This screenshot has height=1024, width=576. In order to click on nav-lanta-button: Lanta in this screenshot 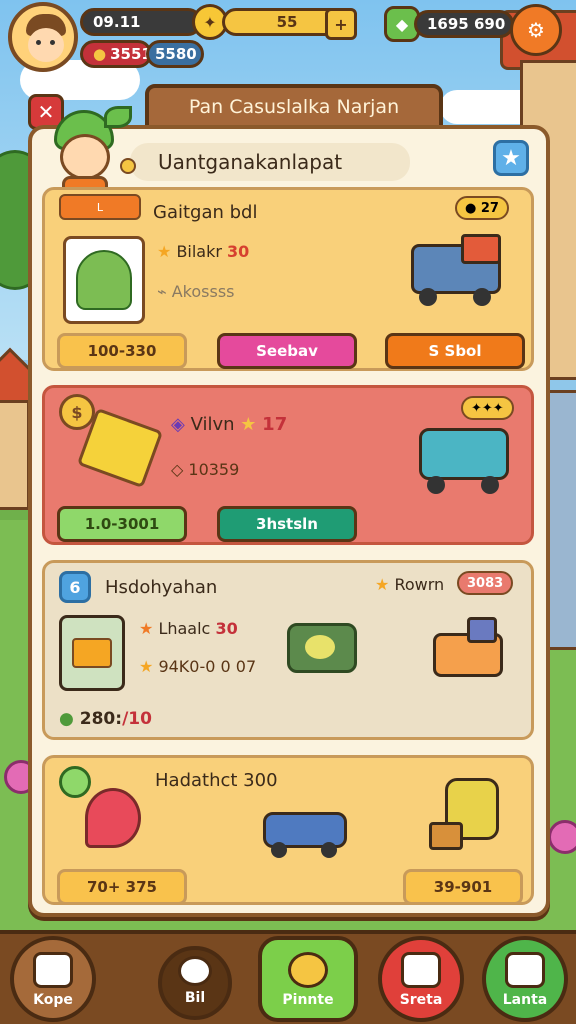, I will do `click(525, 979)`.